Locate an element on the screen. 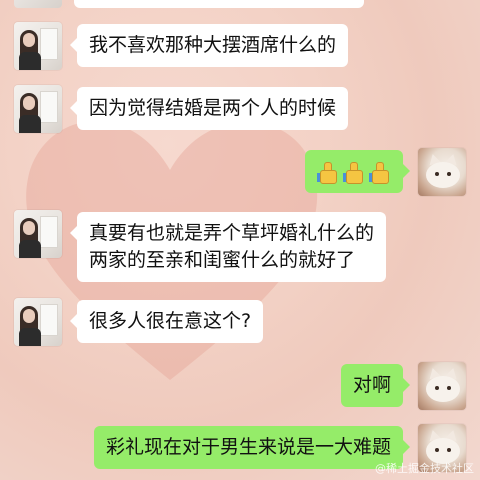 This screenshot has height=480, width=480. message-bubble-sent: 对啊 is located at coordinates (375, 385).